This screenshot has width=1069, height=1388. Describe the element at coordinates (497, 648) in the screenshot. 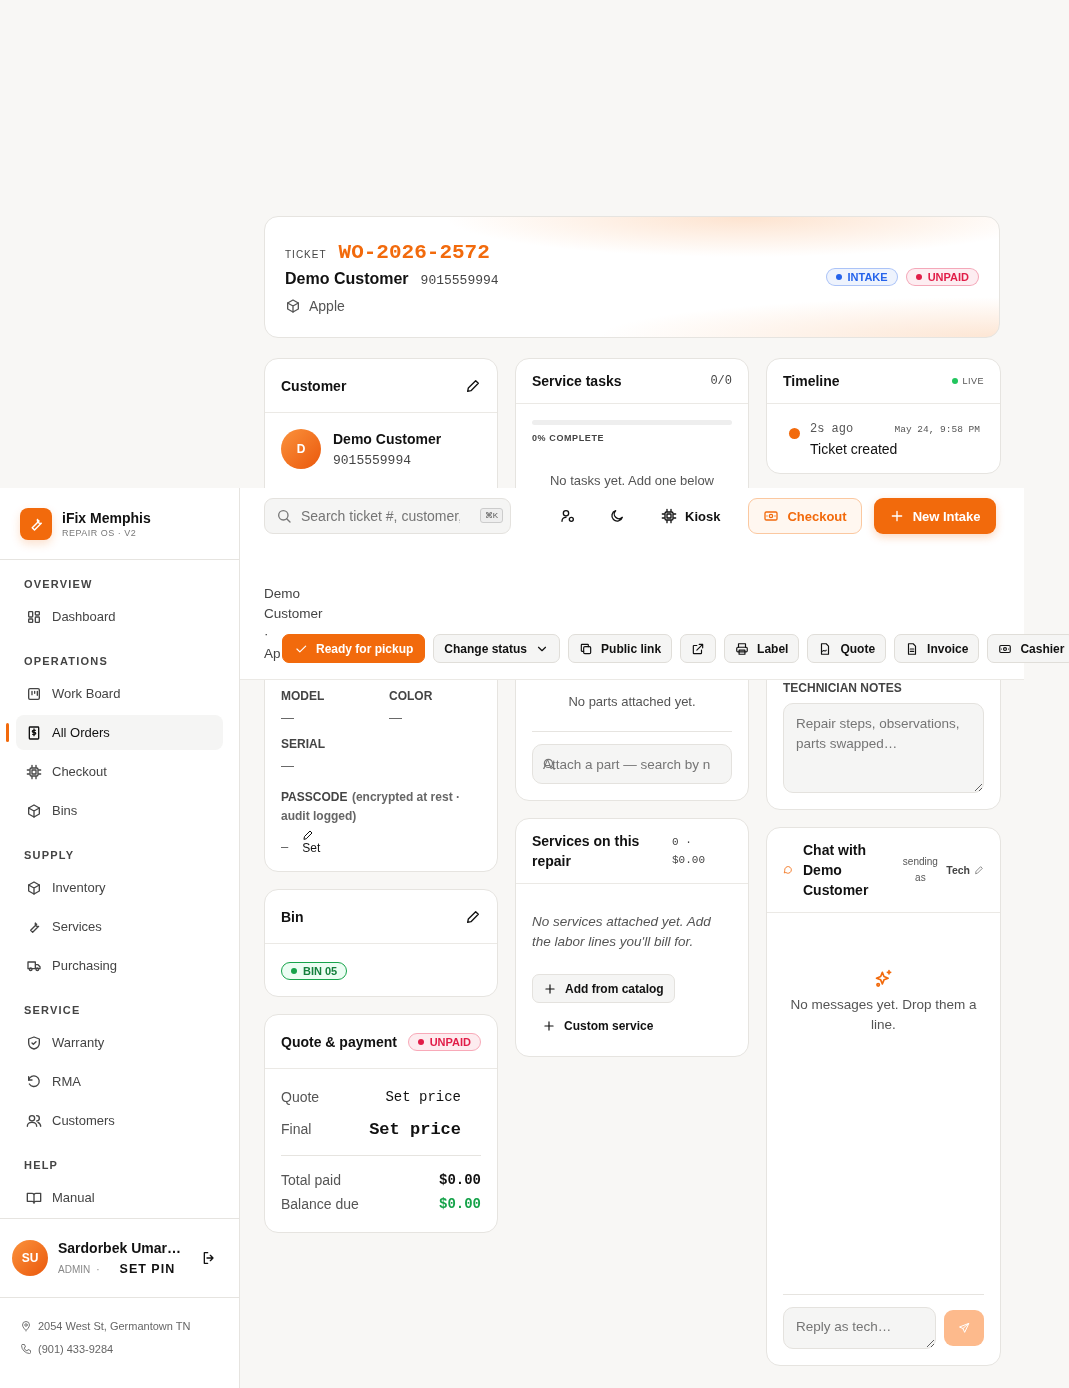

I see `action-button: Change status` at that location.